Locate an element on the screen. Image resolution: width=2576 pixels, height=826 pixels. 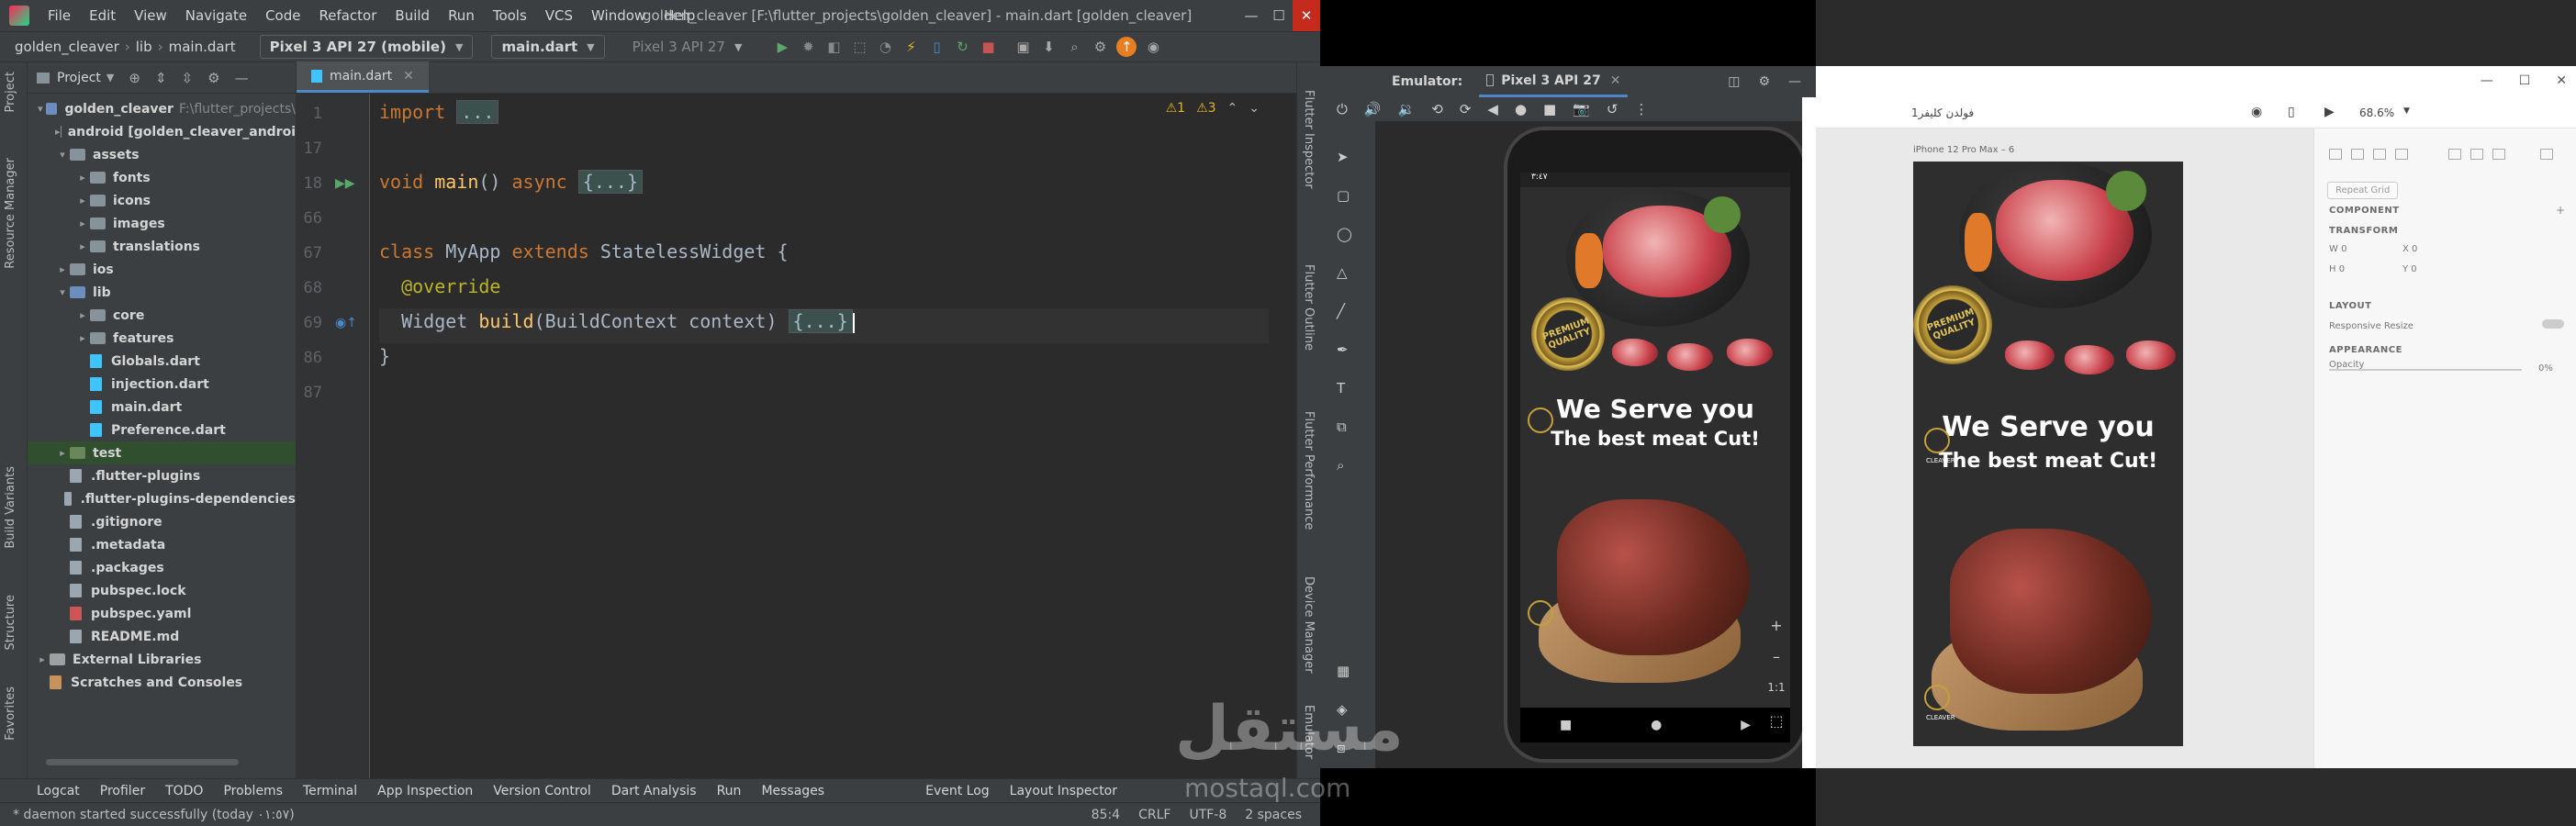
pen-tool-icon: ✒ is located at coordinates (1343, 349).